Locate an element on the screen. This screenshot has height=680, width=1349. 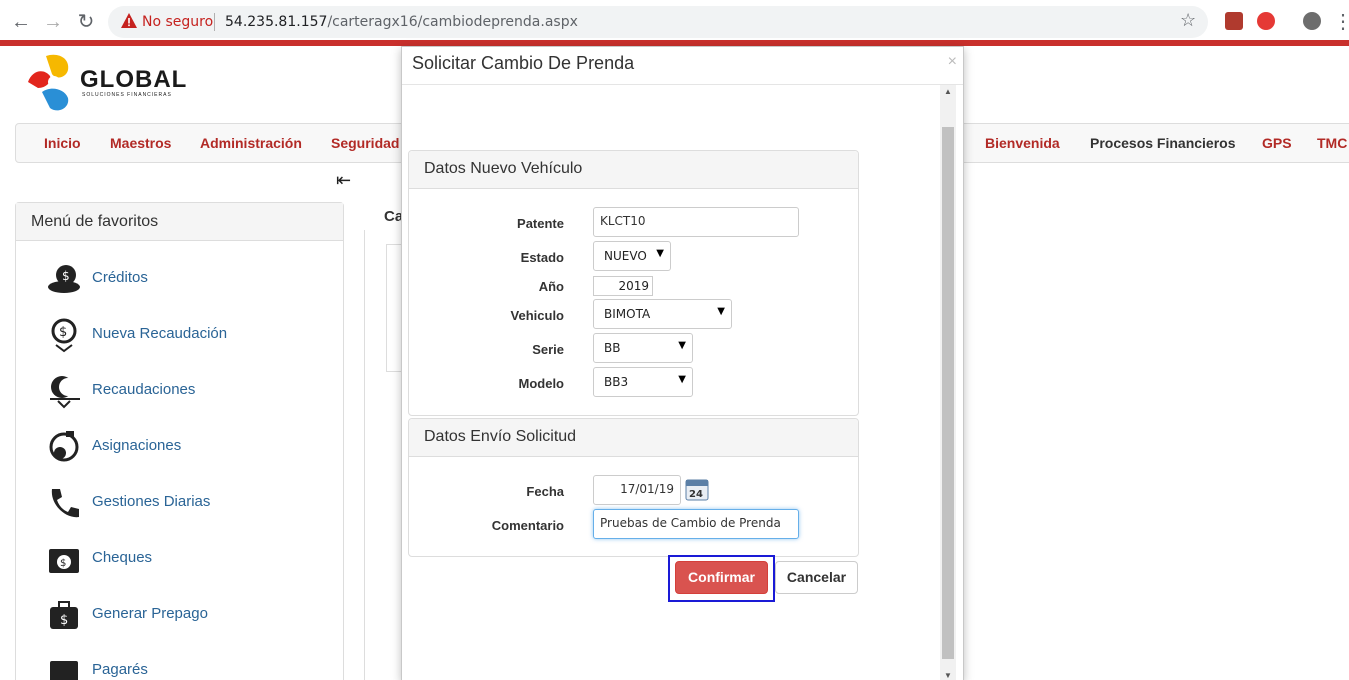
menu-maestros: Maestros is located at coordinates (140, 143).